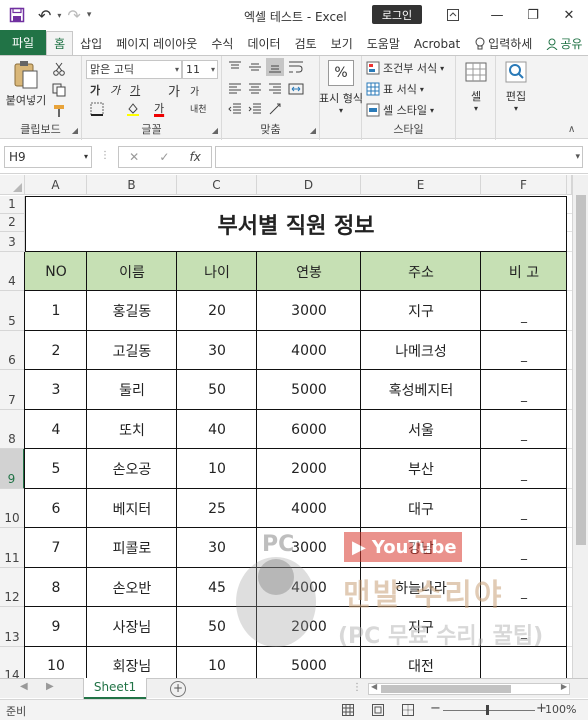 The image size is (588, 720). What do you see at coordinates (378, 709) in the screenshot?
I see `page-layout-view-icon` at bounding box center [378, 709].